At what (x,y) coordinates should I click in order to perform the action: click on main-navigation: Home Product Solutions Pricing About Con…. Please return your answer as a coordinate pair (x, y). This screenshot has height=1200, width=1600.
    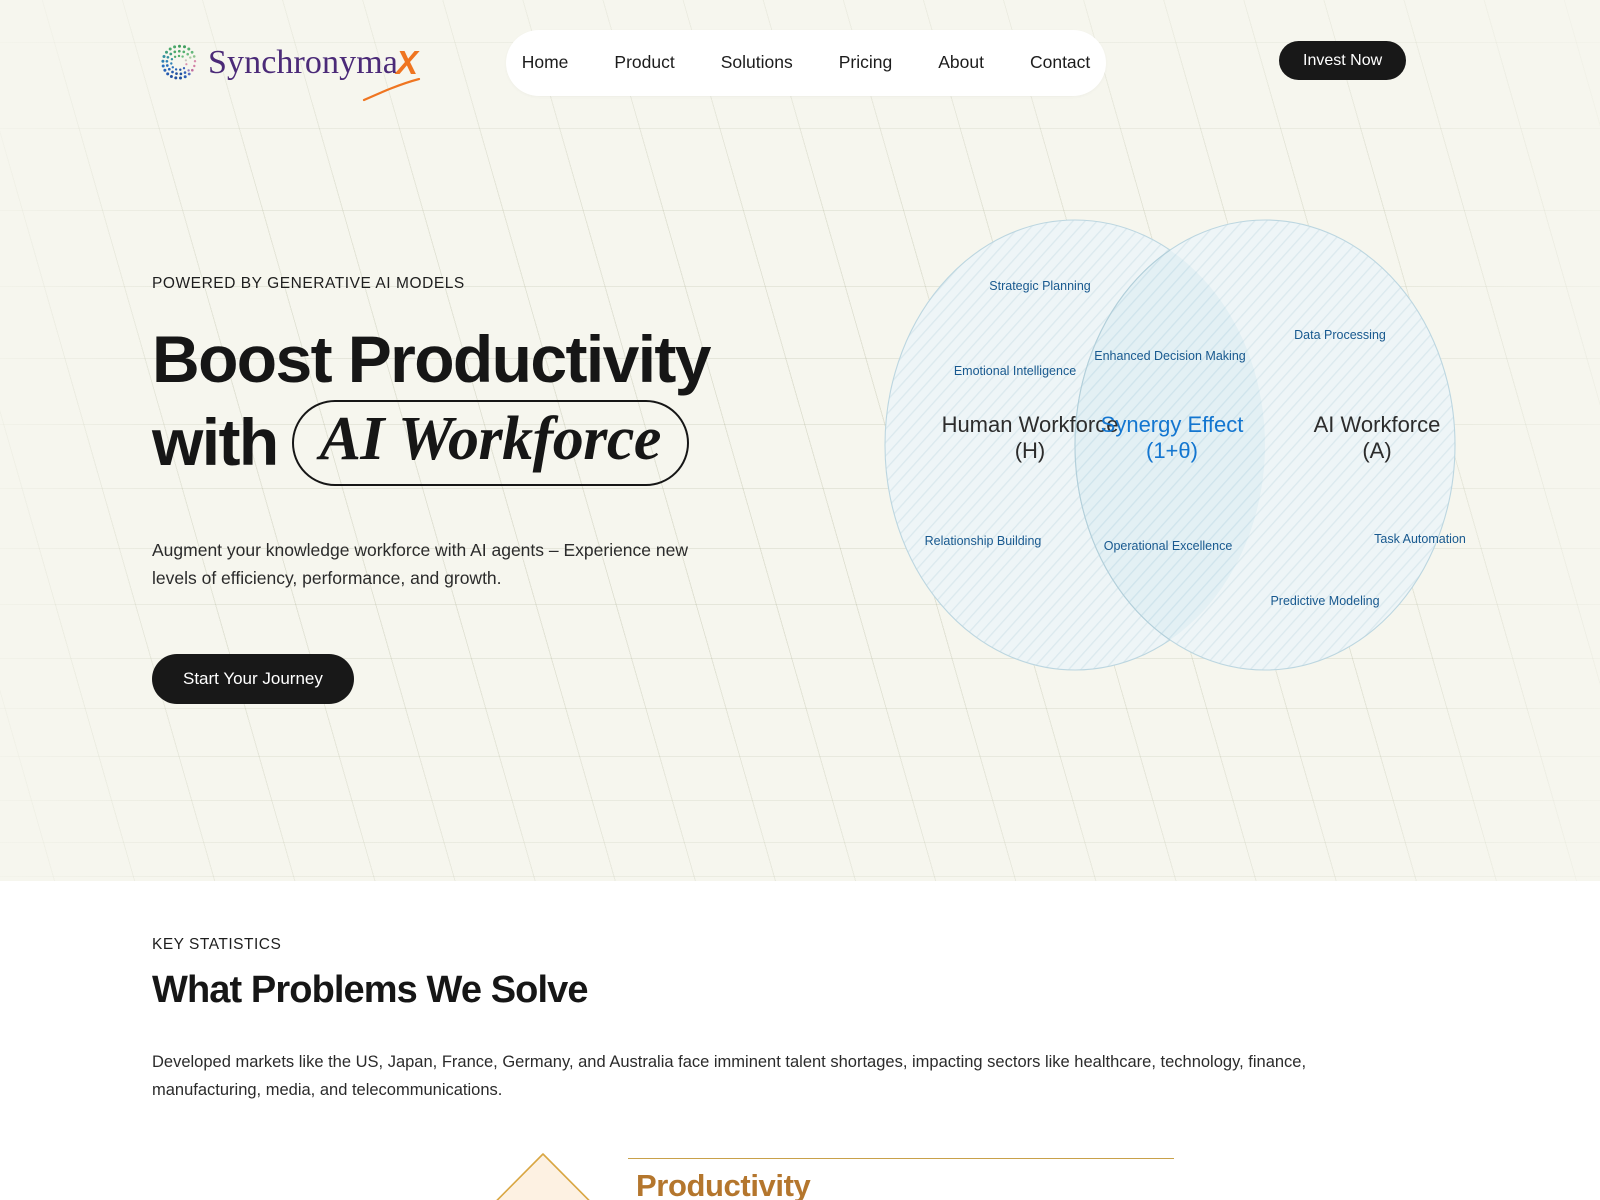
    Looking at the image, I should click on (806, 63).